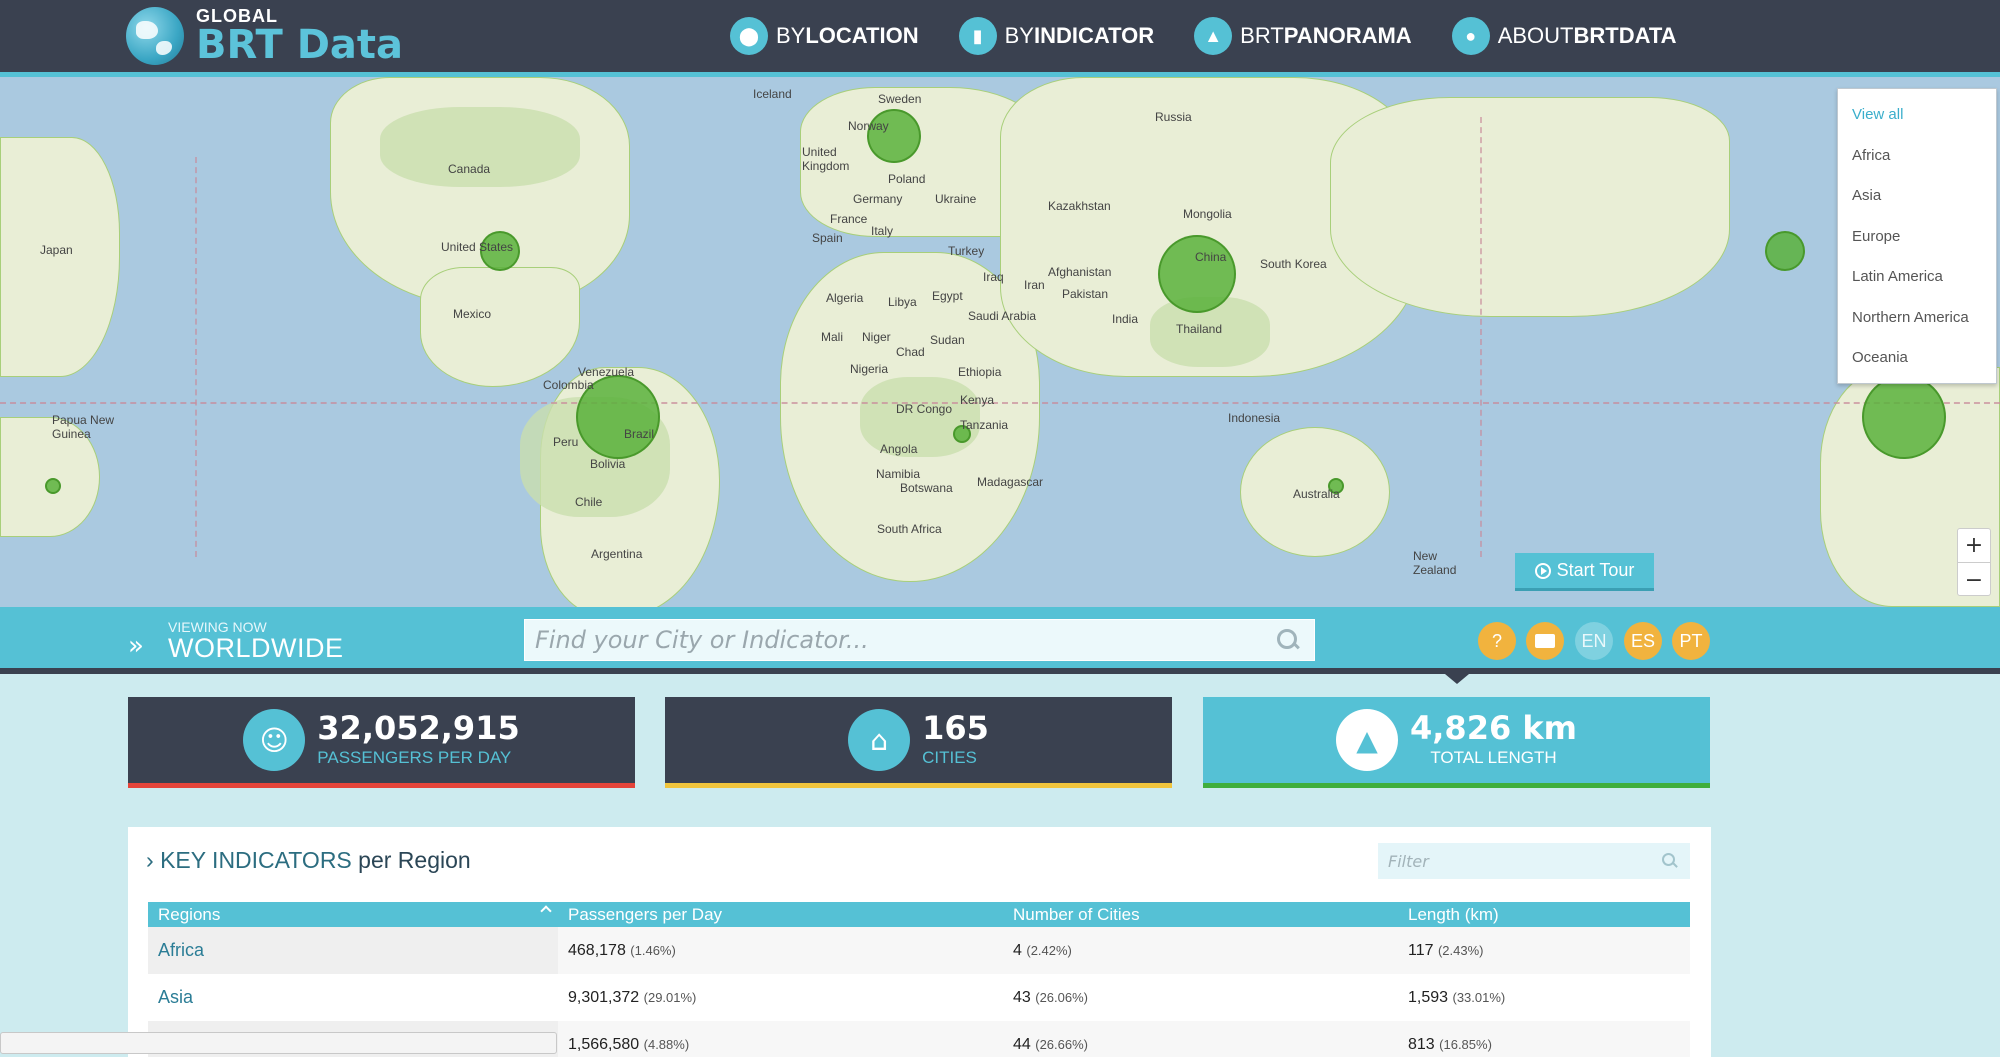 This screenshot has height=1057, width=2000. What do you see at coordinates (956, 199) in the screenshot?
I see `country-label: Ukraine` at bounding box center [956, 199].